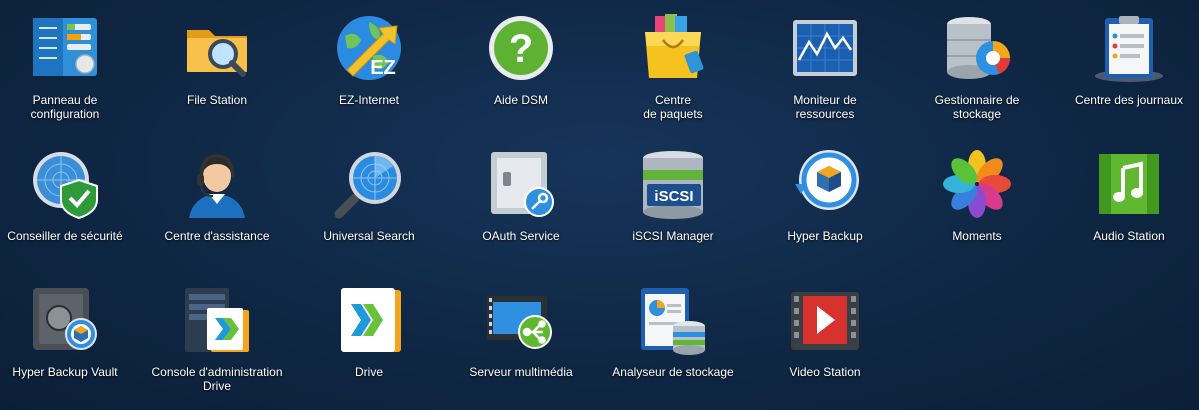 The image size is (1199, 410). What do you see at coordinates (977, 184) in the screenshot?
I see `photos-flower-icon` at bounding box center [977, 184].